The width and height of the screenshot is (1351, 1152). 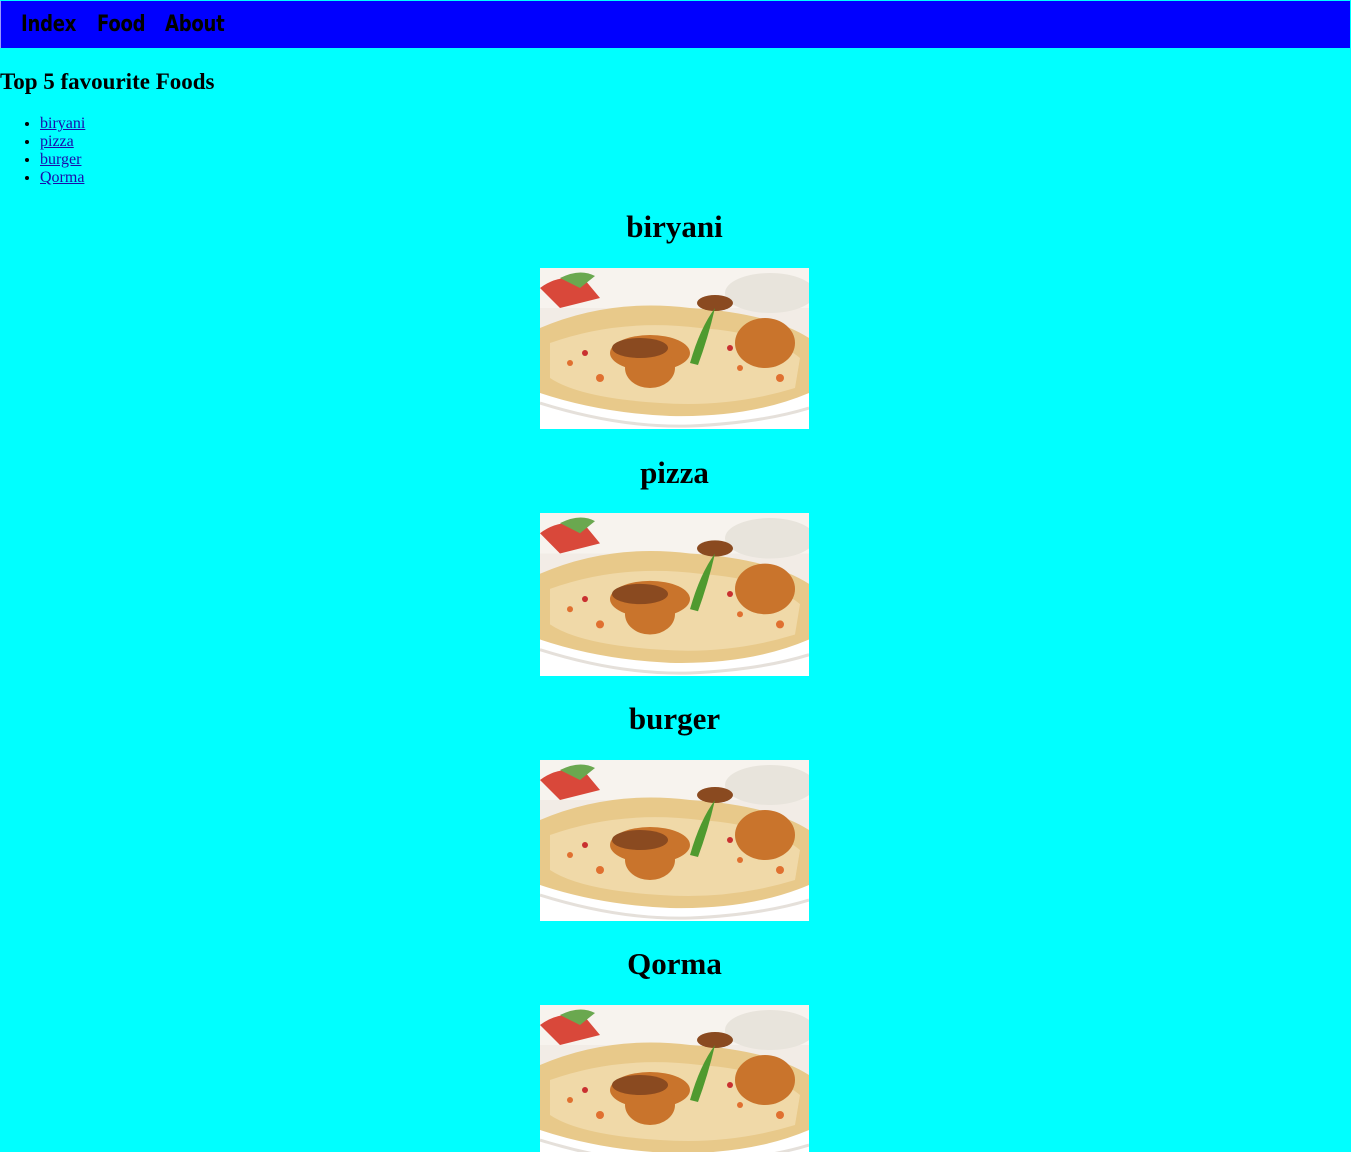 I want to click on nav-link-index: Index, so click(x=48, y=25).